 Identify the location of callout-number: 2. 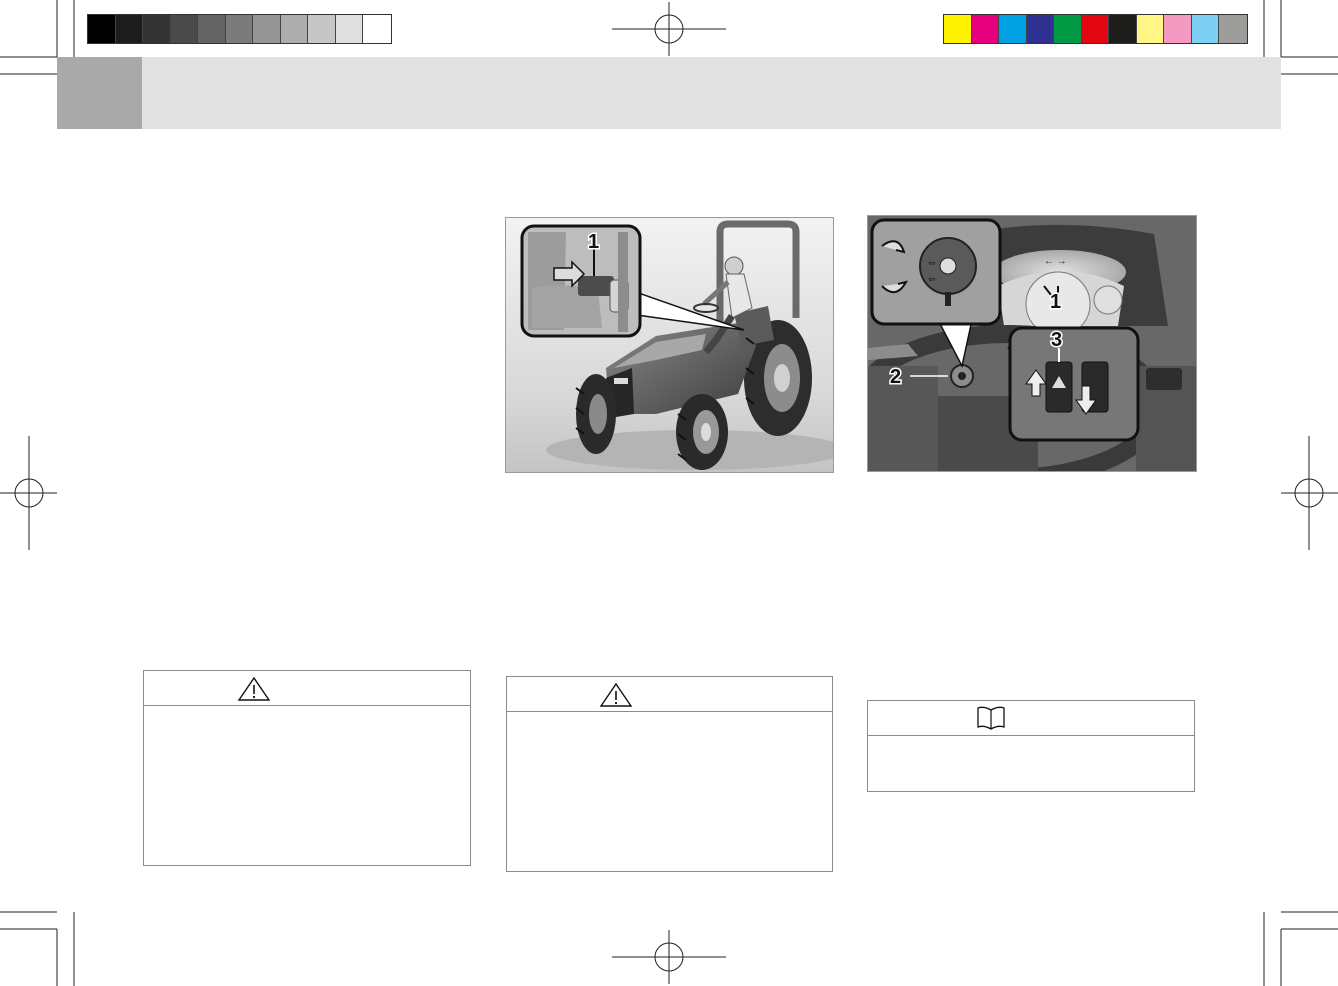
(895, 377).